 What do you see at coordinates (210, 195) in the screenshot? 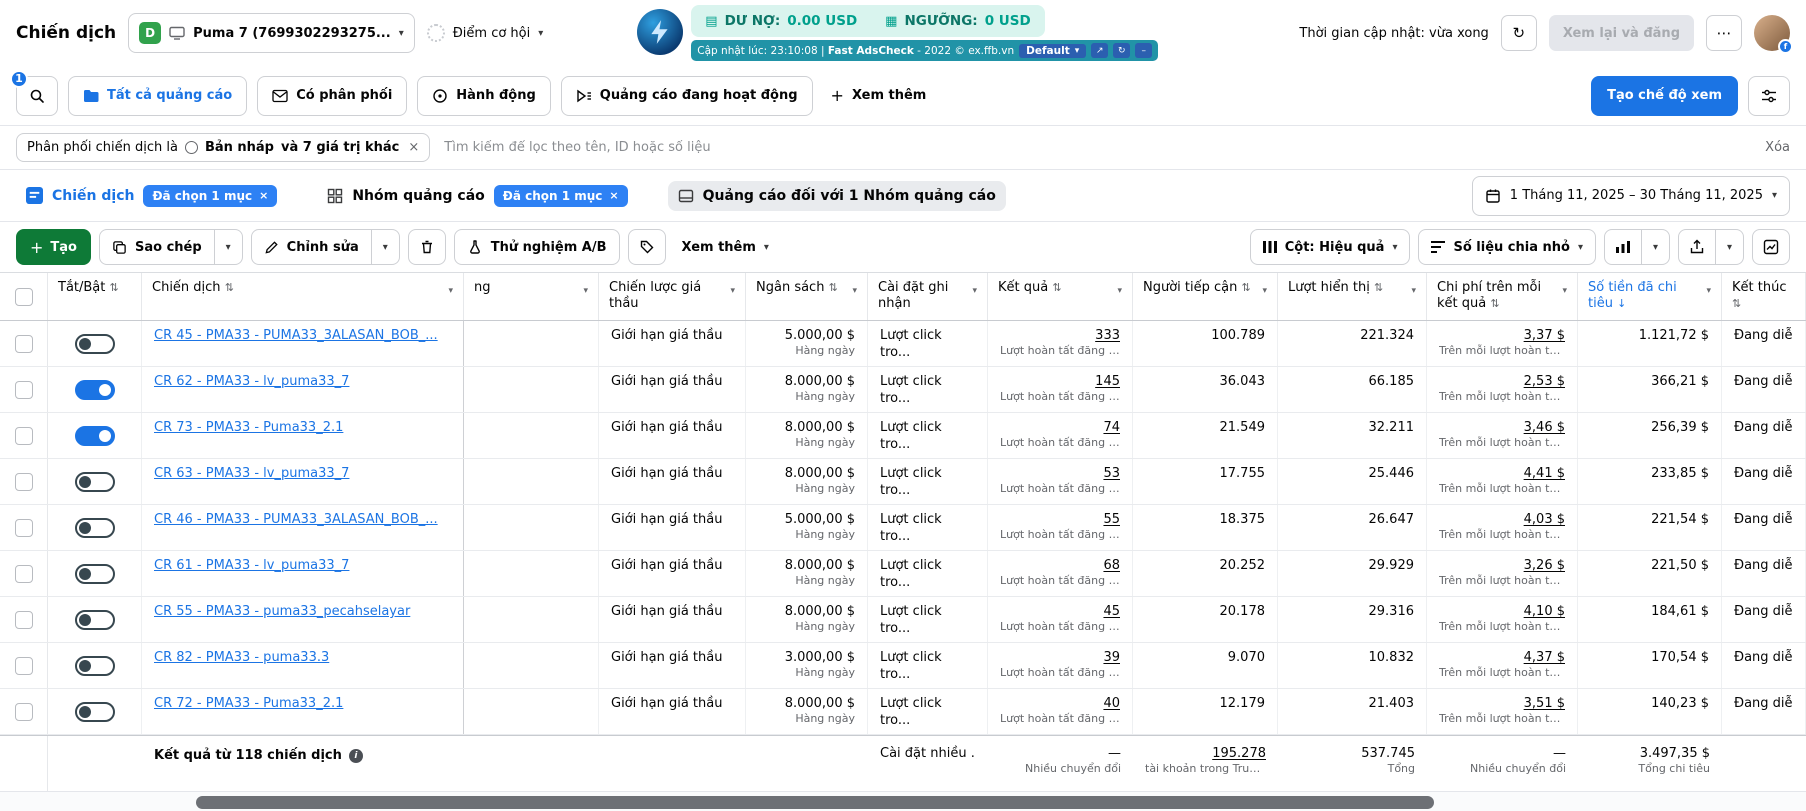
I see `campaigns-selected-chip: Đã chọn 1 mục ×` at bounding box center [210, 195].